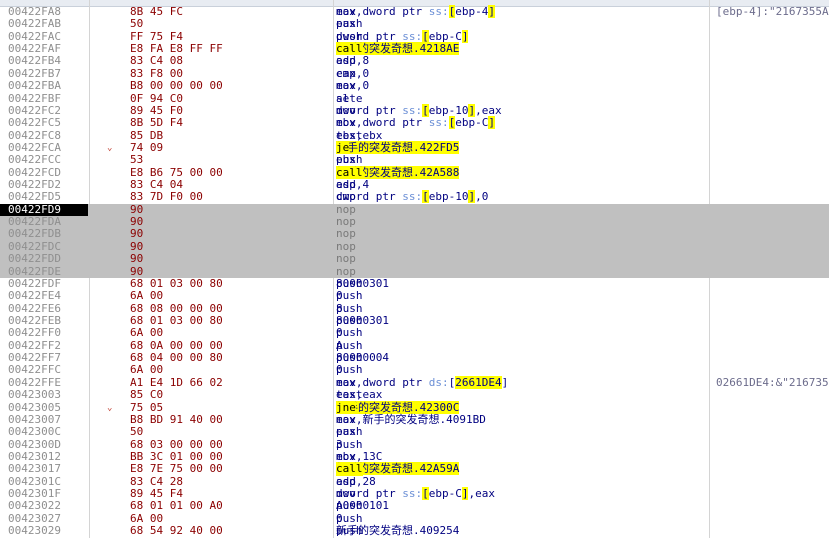 The height and width of the screenshot is (538, 829). Describe the element at coordinates (346, 197) in the screenshot. I see `mnemonic: cmp` at that location.